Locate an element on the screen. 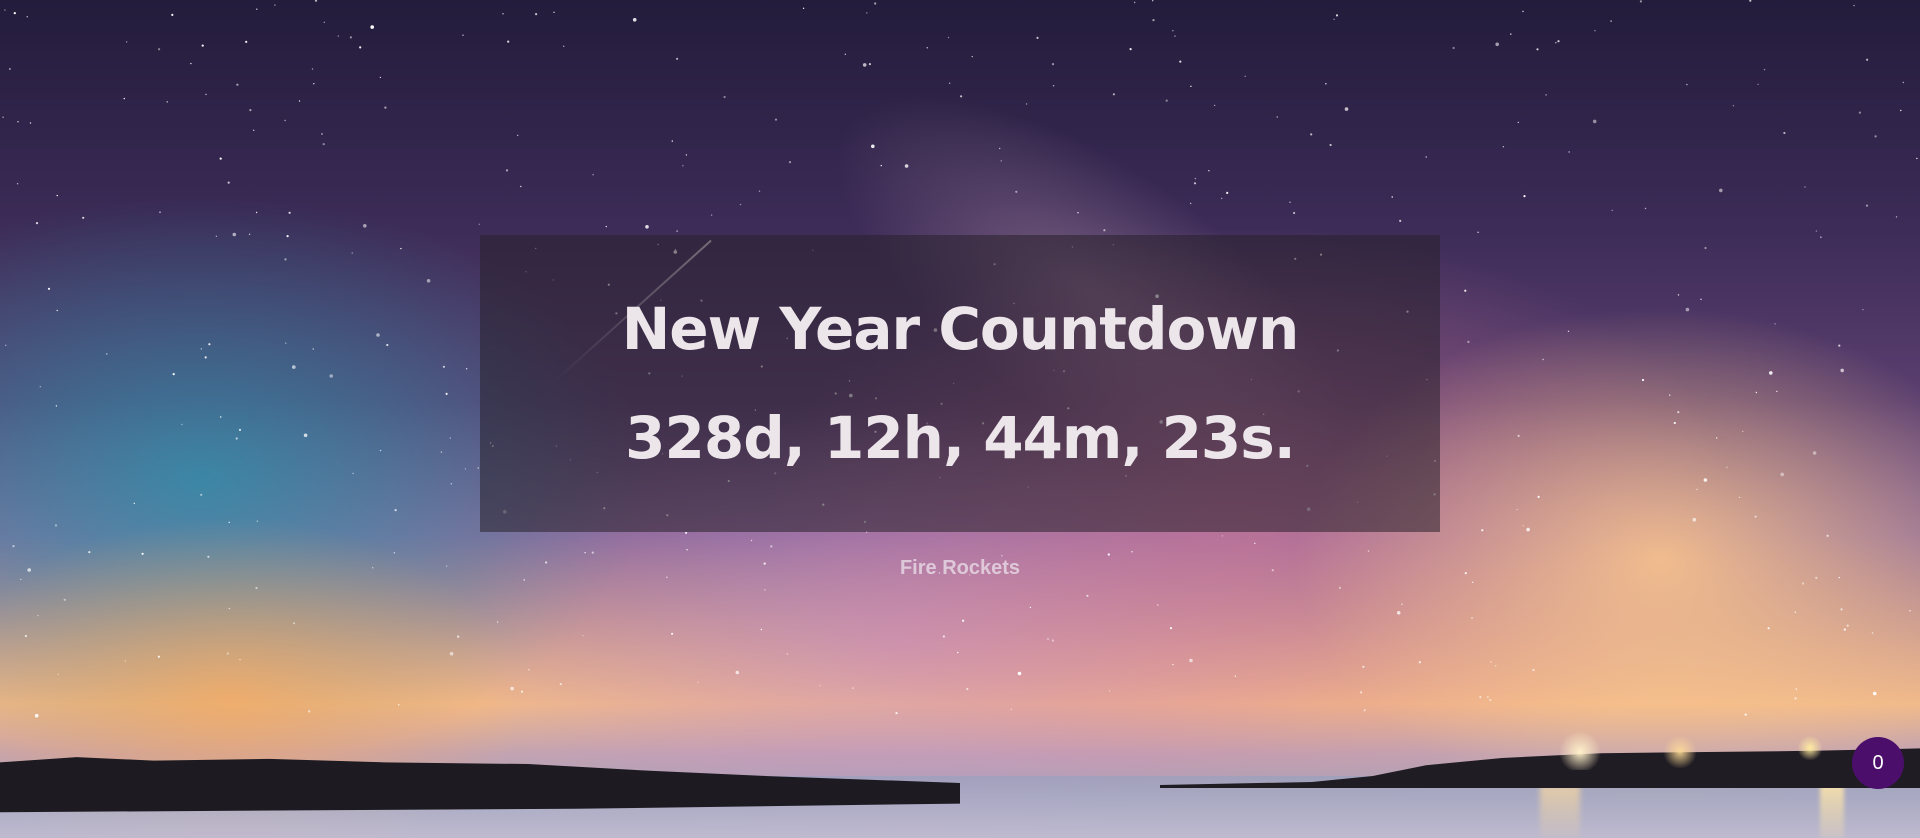  fire-rockets-button: Fire Rockets is located at coordinates (960, 568).